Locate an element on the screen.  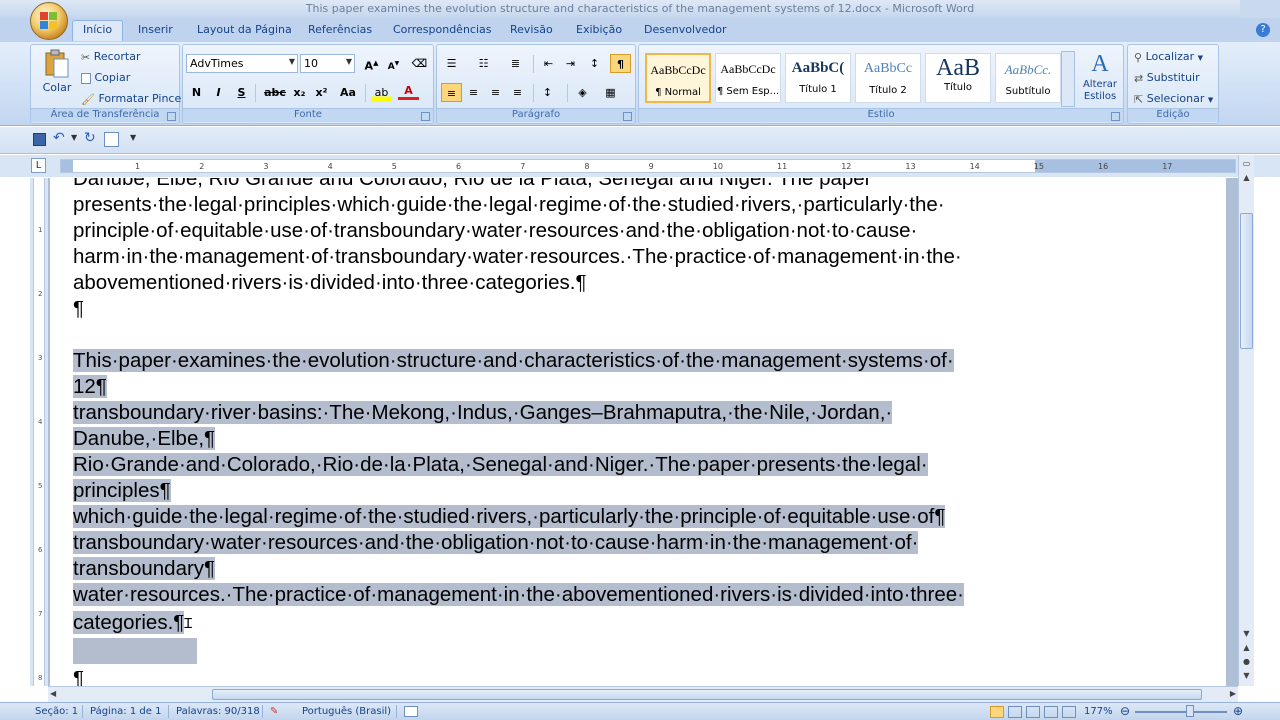
proofing-icon: ✎ is located at coordinates (274, 711).